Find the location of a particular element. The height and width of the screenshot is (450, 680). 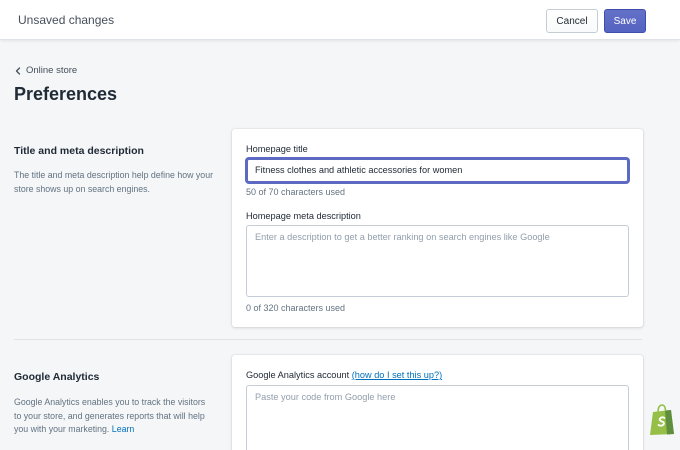

google-analytics-code-placeholder: Paste your code from Google here is located at coordinates (325, 397).